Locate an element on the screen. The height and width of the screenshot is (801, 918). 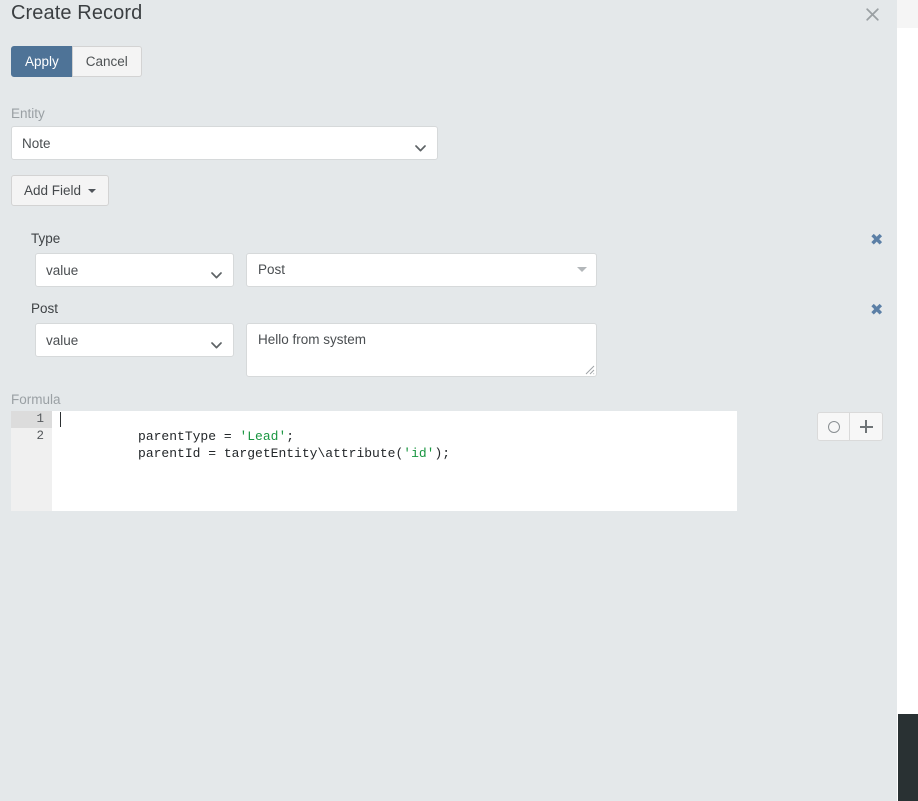
apply-button: Apply is located at coordinates (42, 61).